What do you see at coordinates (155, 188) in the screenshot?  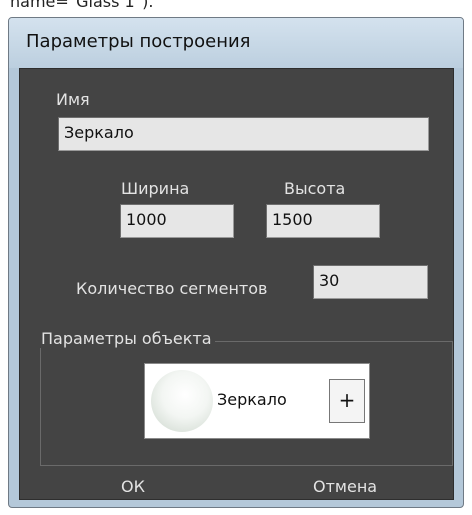 I see `width-label: Ширина` at bounding box center [155, 188].